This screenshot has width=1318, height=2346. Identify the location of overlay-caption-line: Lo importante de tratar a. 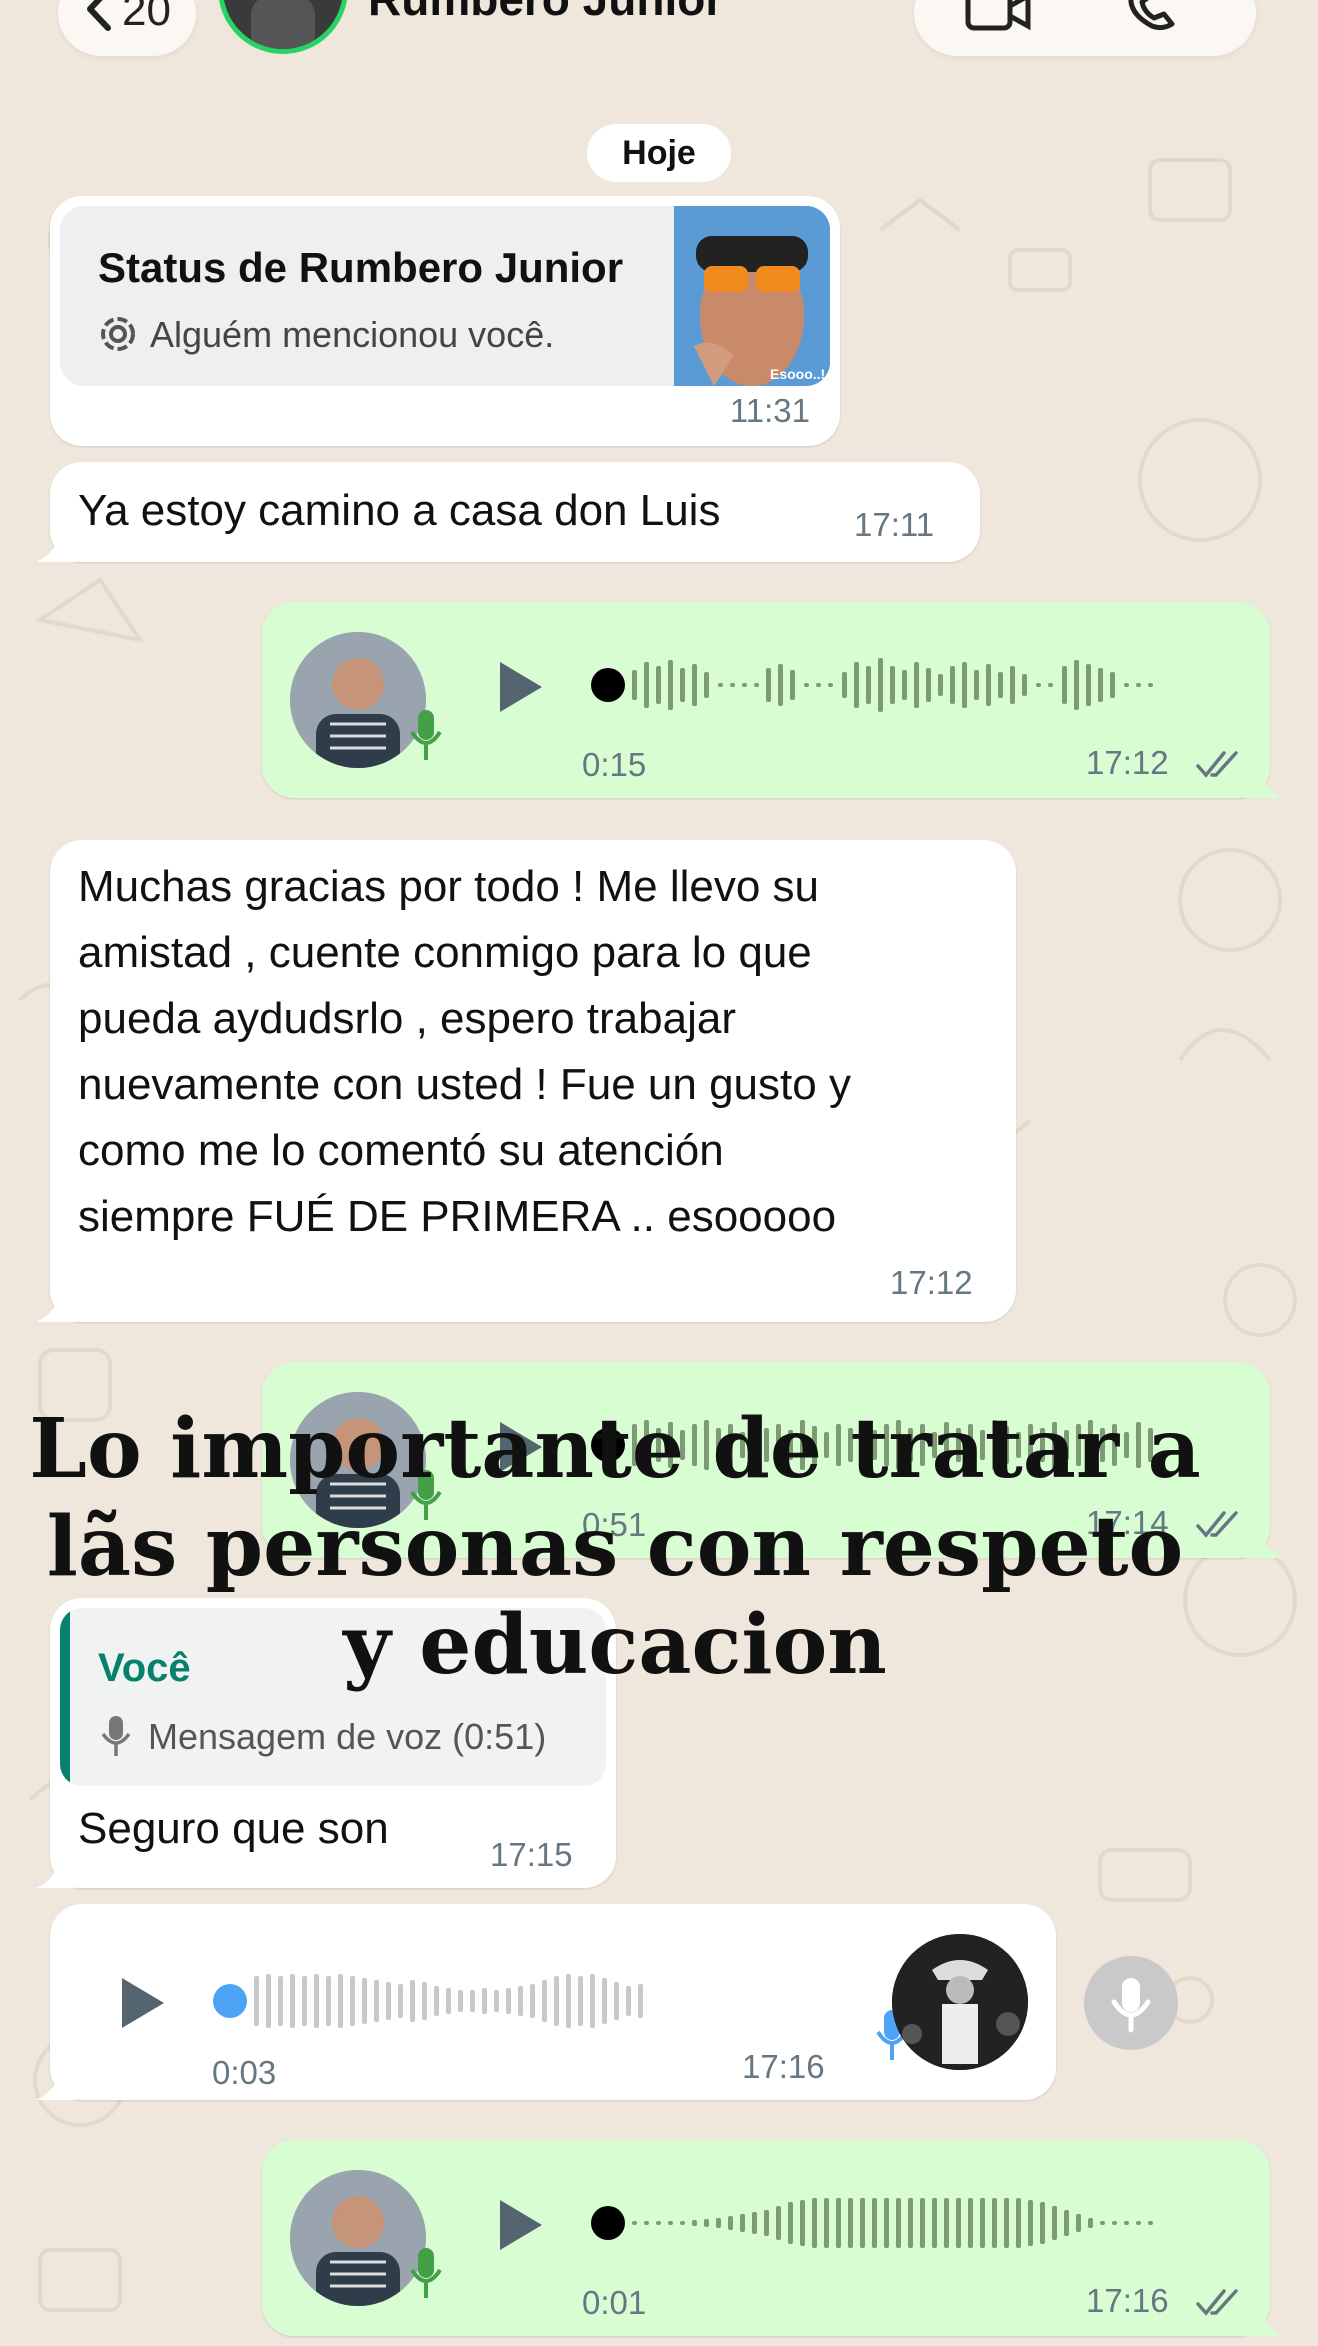
(615, 1449).